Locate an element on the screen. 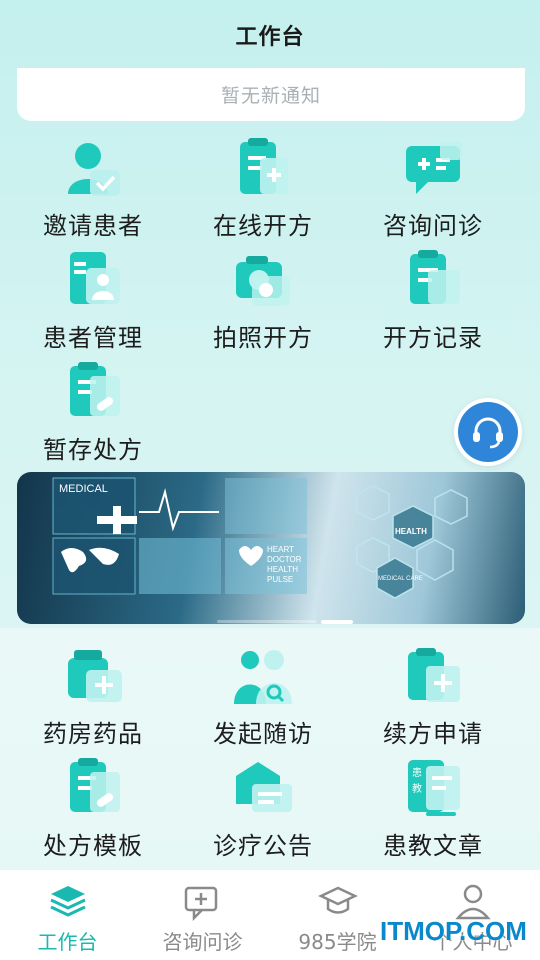  layers-icon is located at coordinates (67, 901).